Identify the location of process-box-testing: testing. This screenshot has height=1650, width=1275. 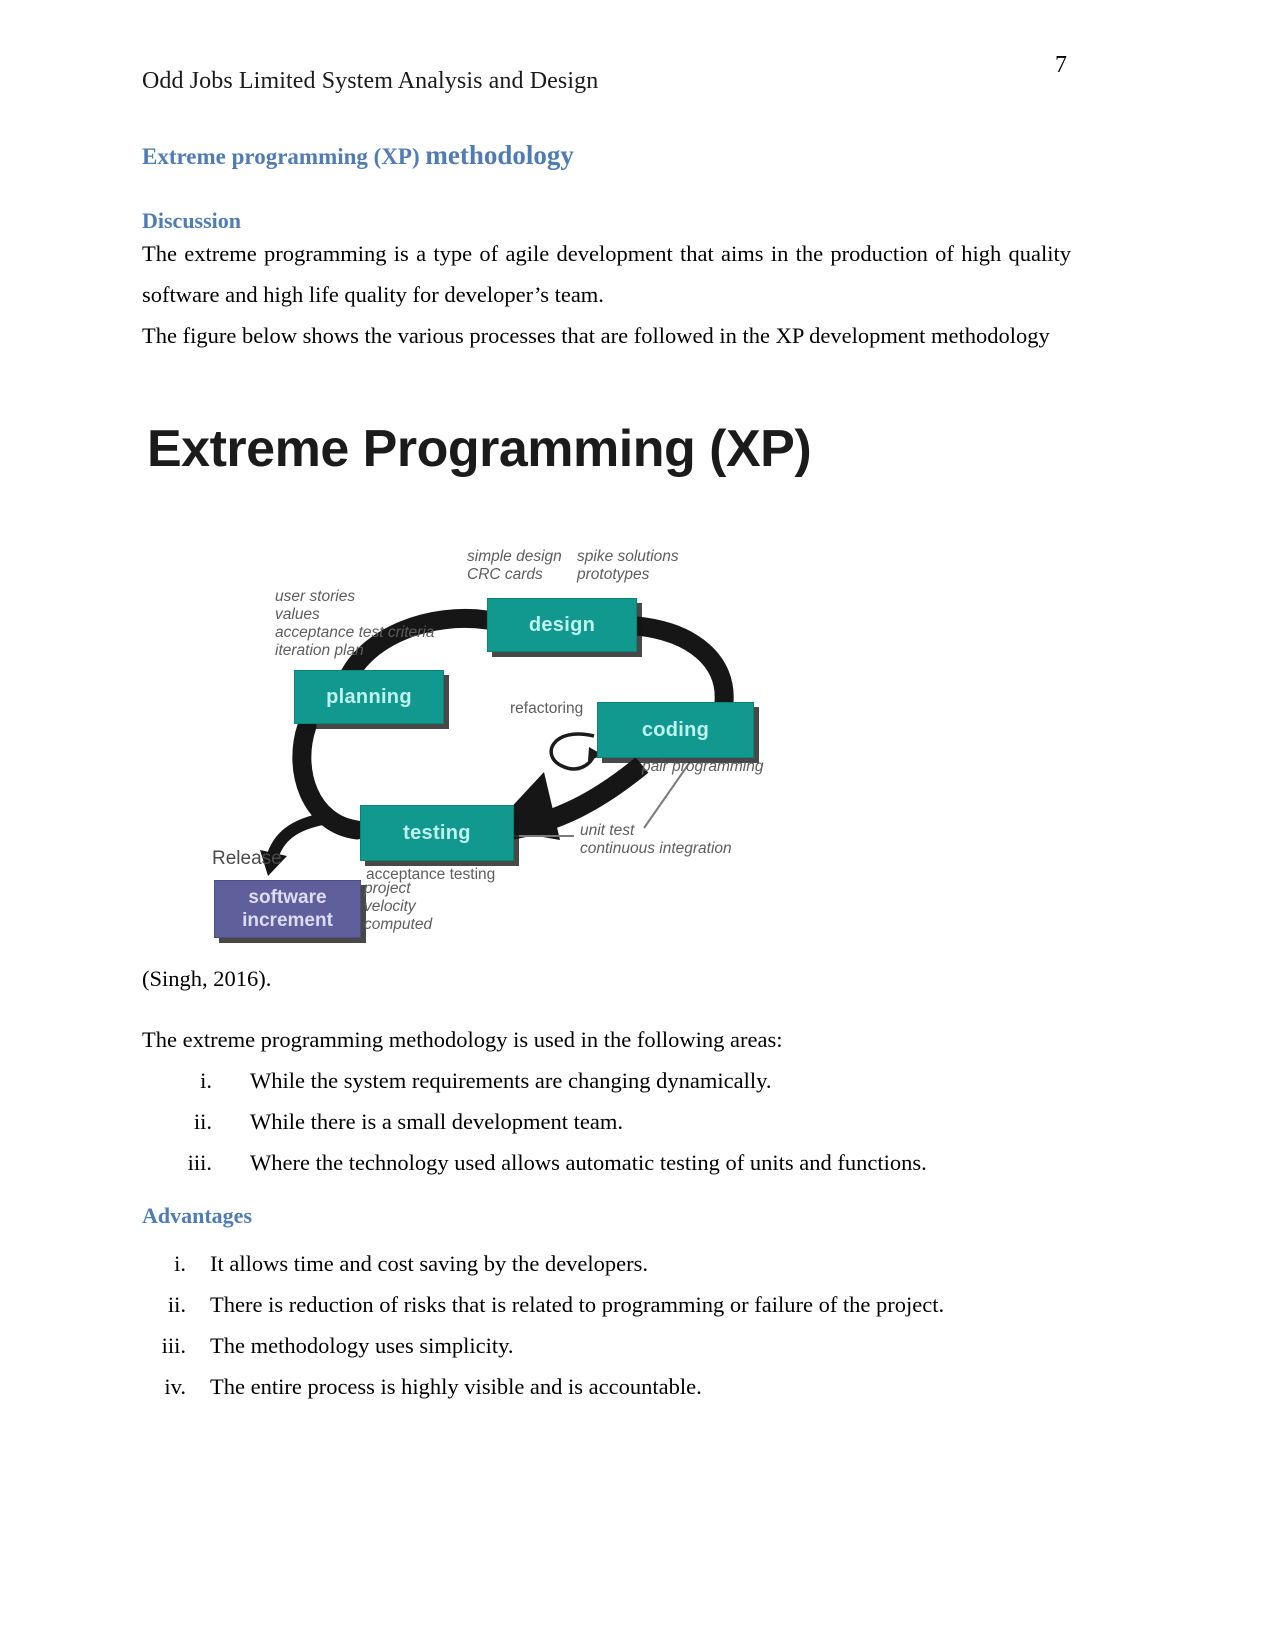
(437, 833).